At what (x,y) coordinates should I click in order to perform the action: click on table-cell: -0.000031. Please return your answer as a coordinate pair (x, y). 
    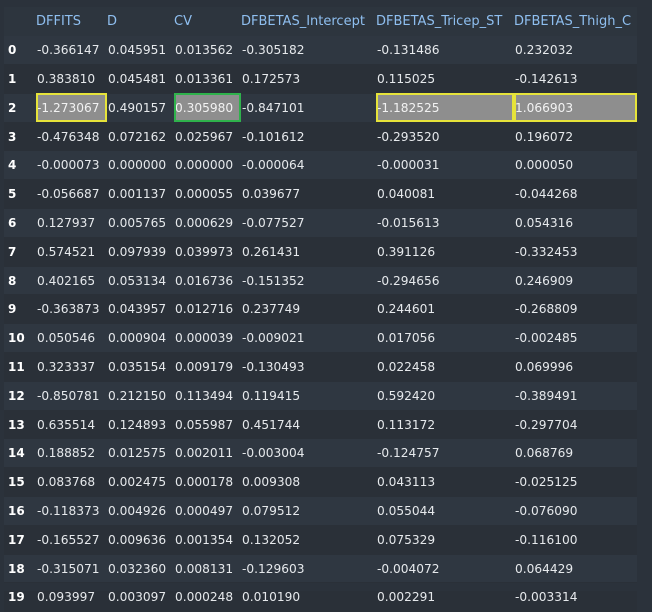
    Looking at the image, I should click on (445, 165).